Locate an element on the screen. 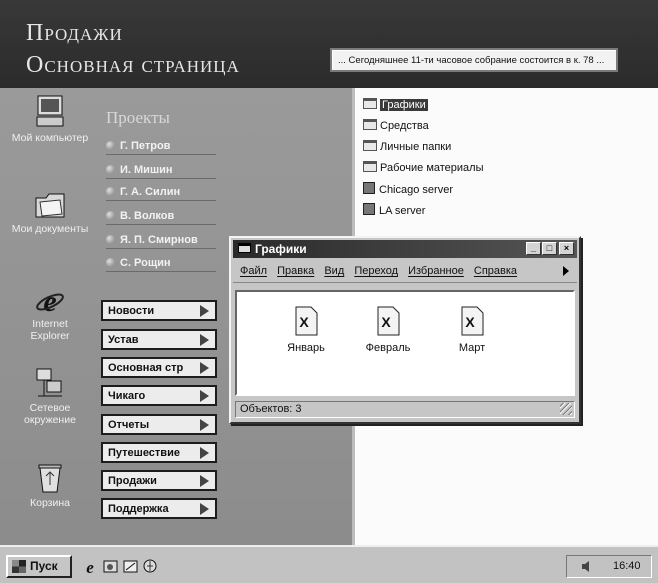  tree-item-folder: Графики is located at coordinates (395, 104).